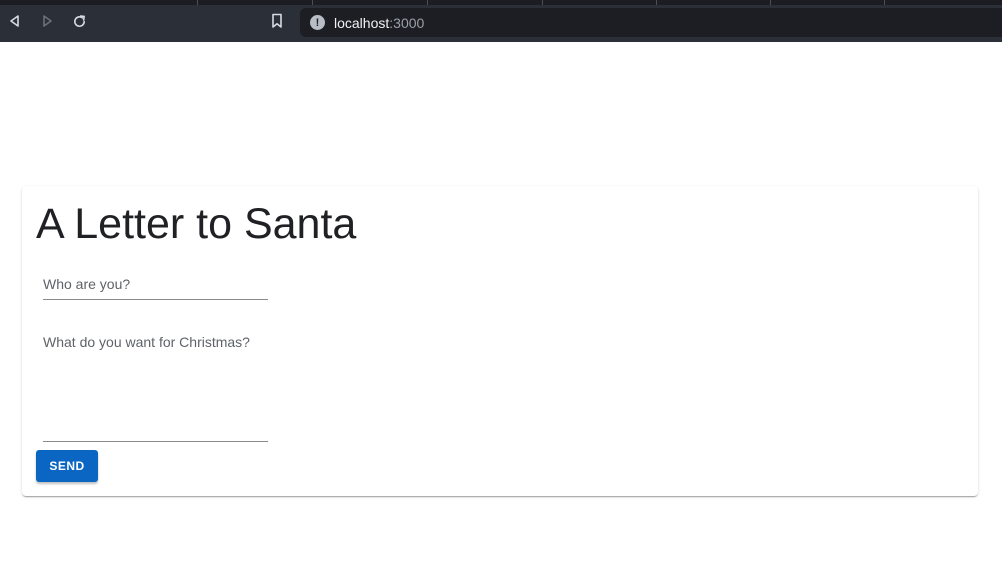 The width and height of the screenshot is (1002, 568). I want to click on name-input-label: Who are you?, so click(87, 284).